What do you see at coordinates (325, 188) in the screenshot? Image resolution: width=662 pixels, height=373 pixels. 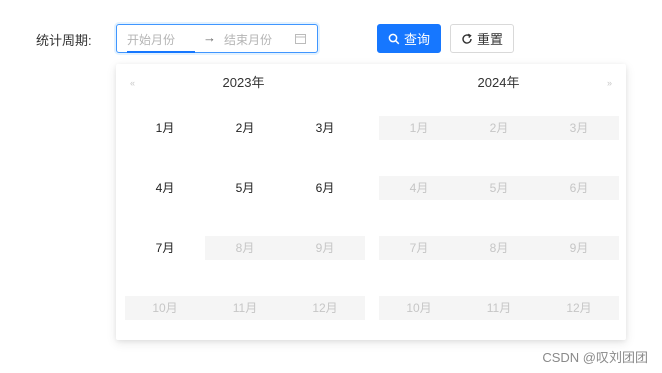 I see `month-cell: 6月` at bounding box center [325, 188].